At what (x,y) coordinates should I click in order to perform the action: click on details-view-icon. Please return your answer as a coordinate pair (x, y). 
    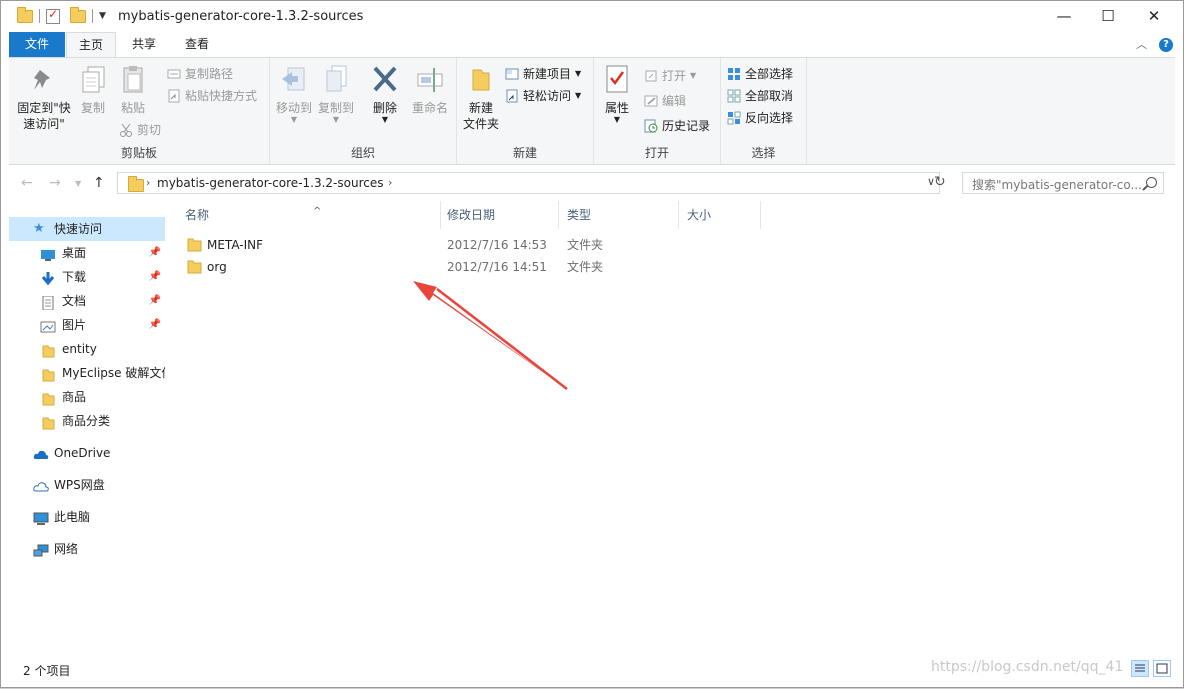
    Looking at the image, I should click on (1140, 668).